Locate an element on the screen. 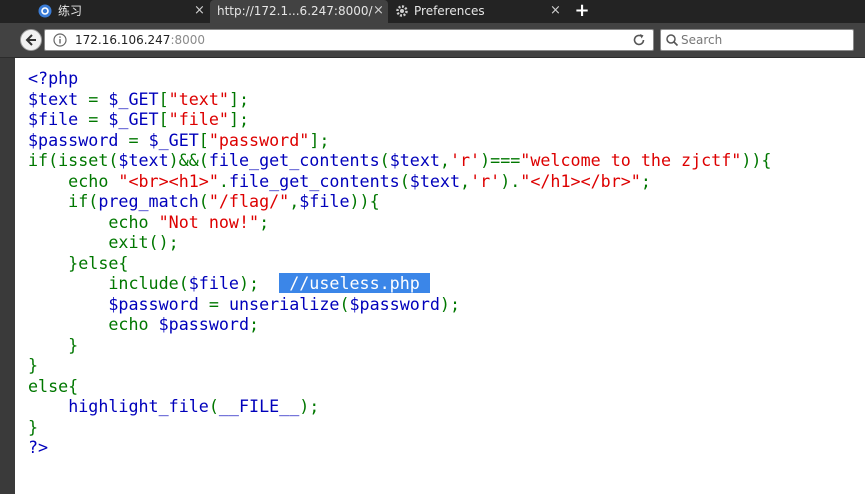  code-token: "welcome to the zjctf" is located at coordinates (631, 160).